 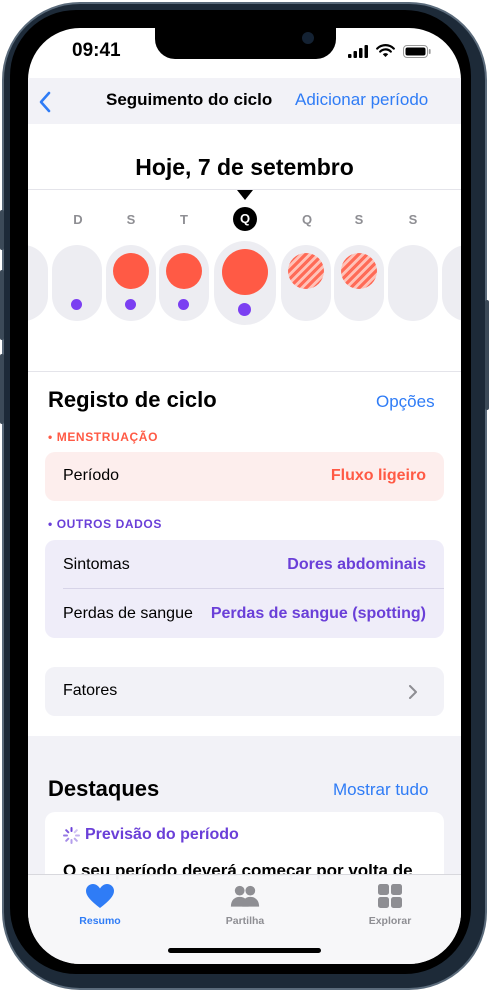 What do you see at coordinates (244, 691) in the screenshot?
I see `factors-row: Fatores` at bounding box center [244, 691].